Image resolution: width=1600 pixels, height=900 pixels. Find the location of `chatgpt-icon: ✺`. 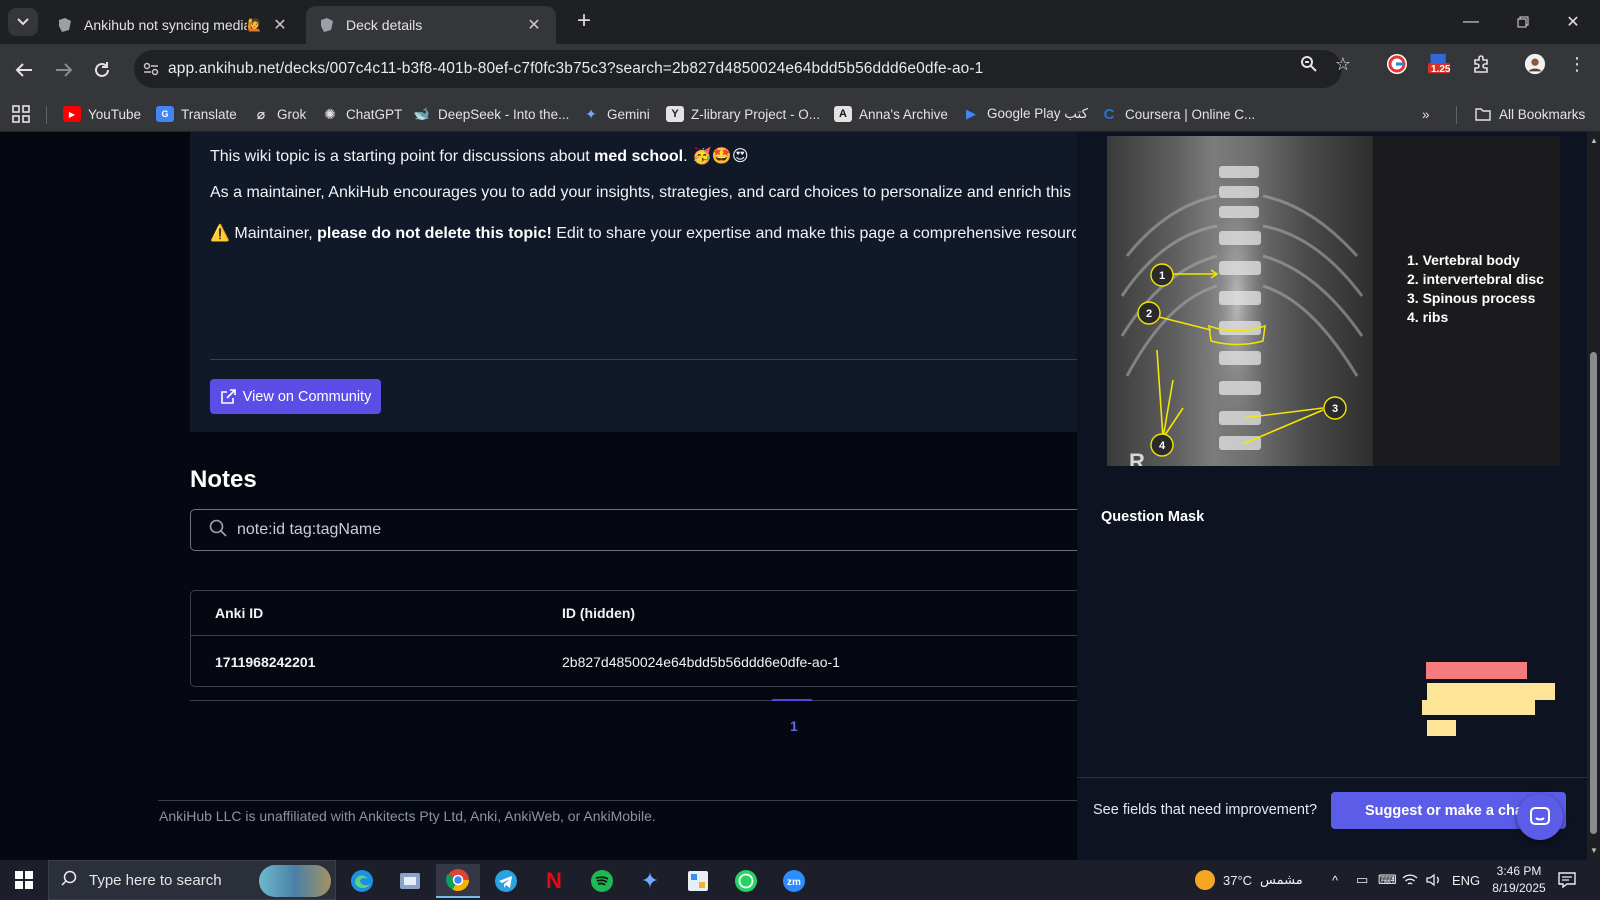

chatgpt-icon: ✺ is located at coordinates (330, 113).